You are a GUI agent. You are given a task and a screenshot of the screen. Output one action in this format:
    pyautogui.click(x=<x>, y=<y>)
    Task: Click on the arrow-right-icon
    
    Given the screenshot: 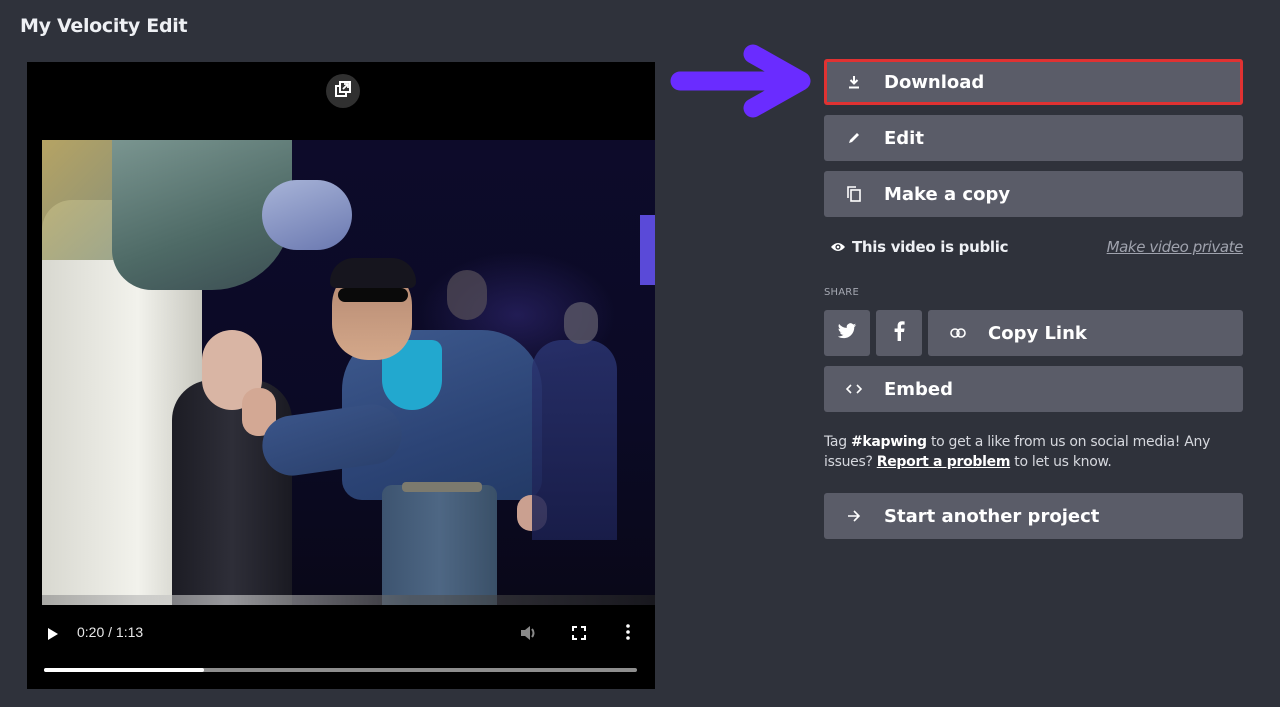 What is the action you would take?
    pyautogui.click(x=854, y=516)
    